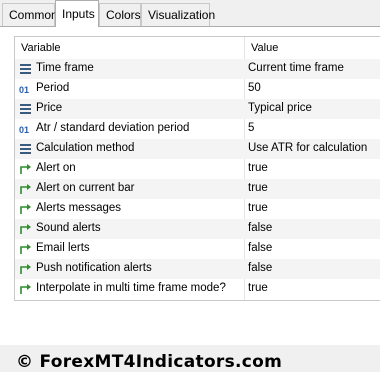 Image resolution: width=380 pixels, height=372 pixels. I want to click on table-row: Email lerts false, so click(197, 249).